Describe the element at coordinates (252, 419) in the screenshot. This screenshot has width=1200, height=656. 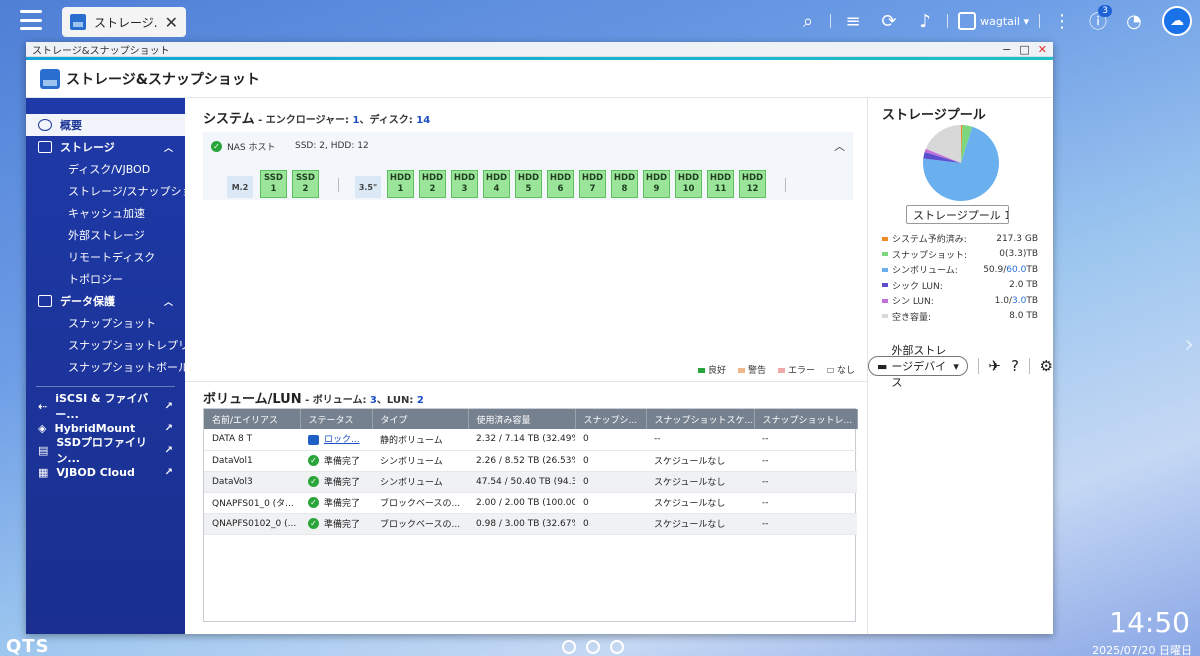
I see `column-header: 名前/エイリアス` at that location.